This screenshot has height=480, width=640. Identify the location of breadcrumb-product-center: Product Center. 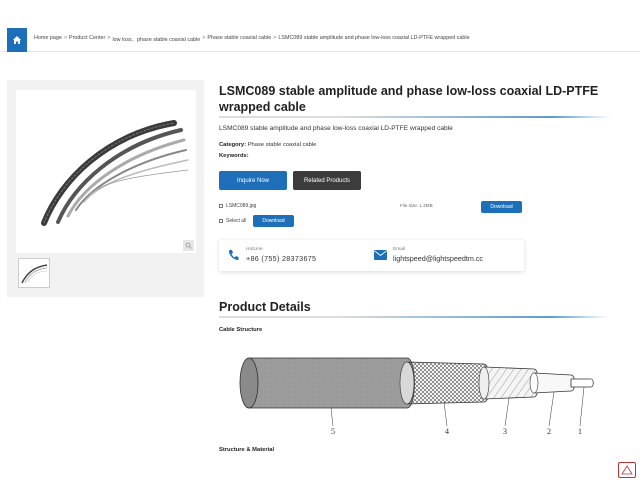
(87, 39).